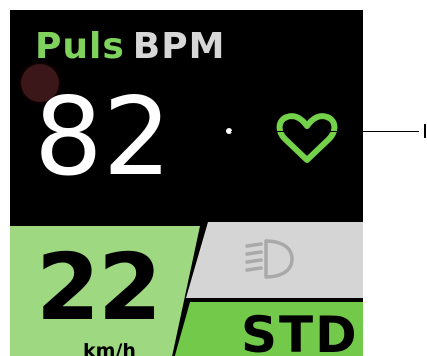  I want to click on headlight-icon, so click(269, 259).